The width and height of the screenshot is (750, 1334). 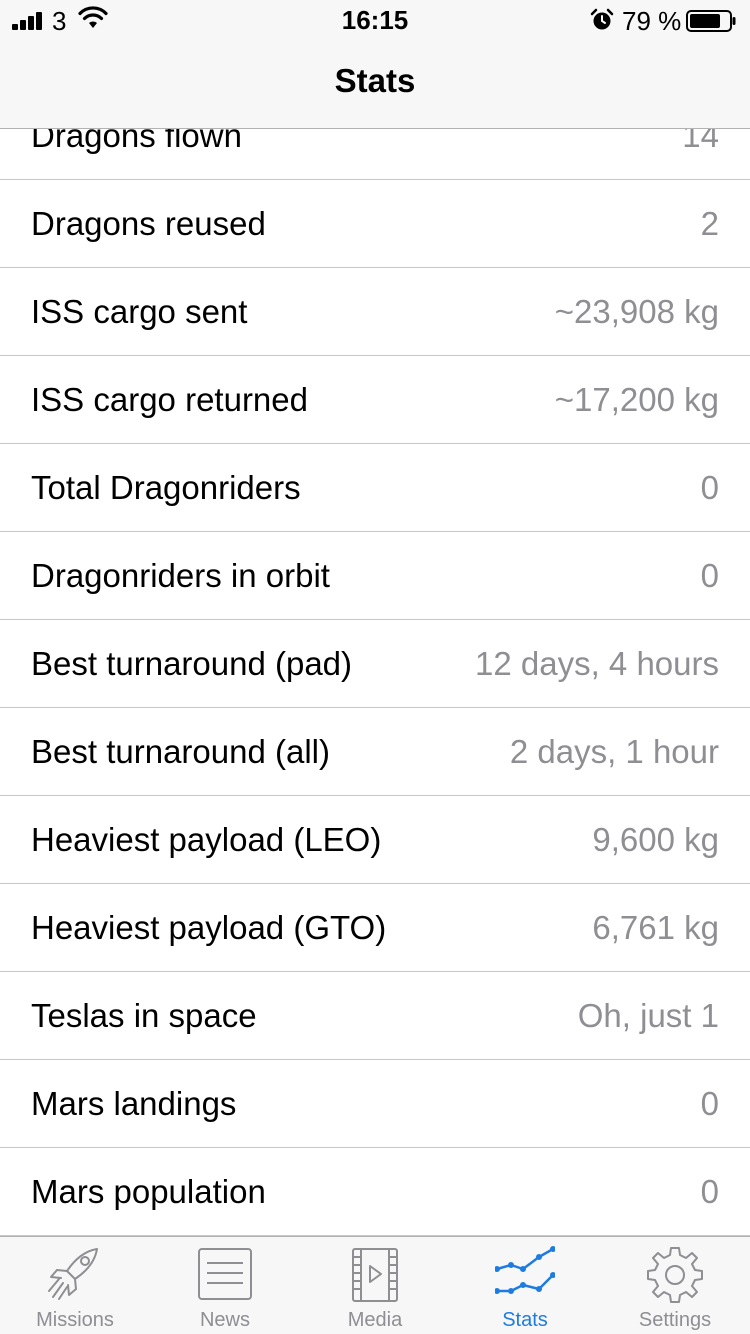 What do you see at coordinates (655, 927) in the screenshot?
I see `stat-value: 6,761 kg` at bounding box center [655, 927].